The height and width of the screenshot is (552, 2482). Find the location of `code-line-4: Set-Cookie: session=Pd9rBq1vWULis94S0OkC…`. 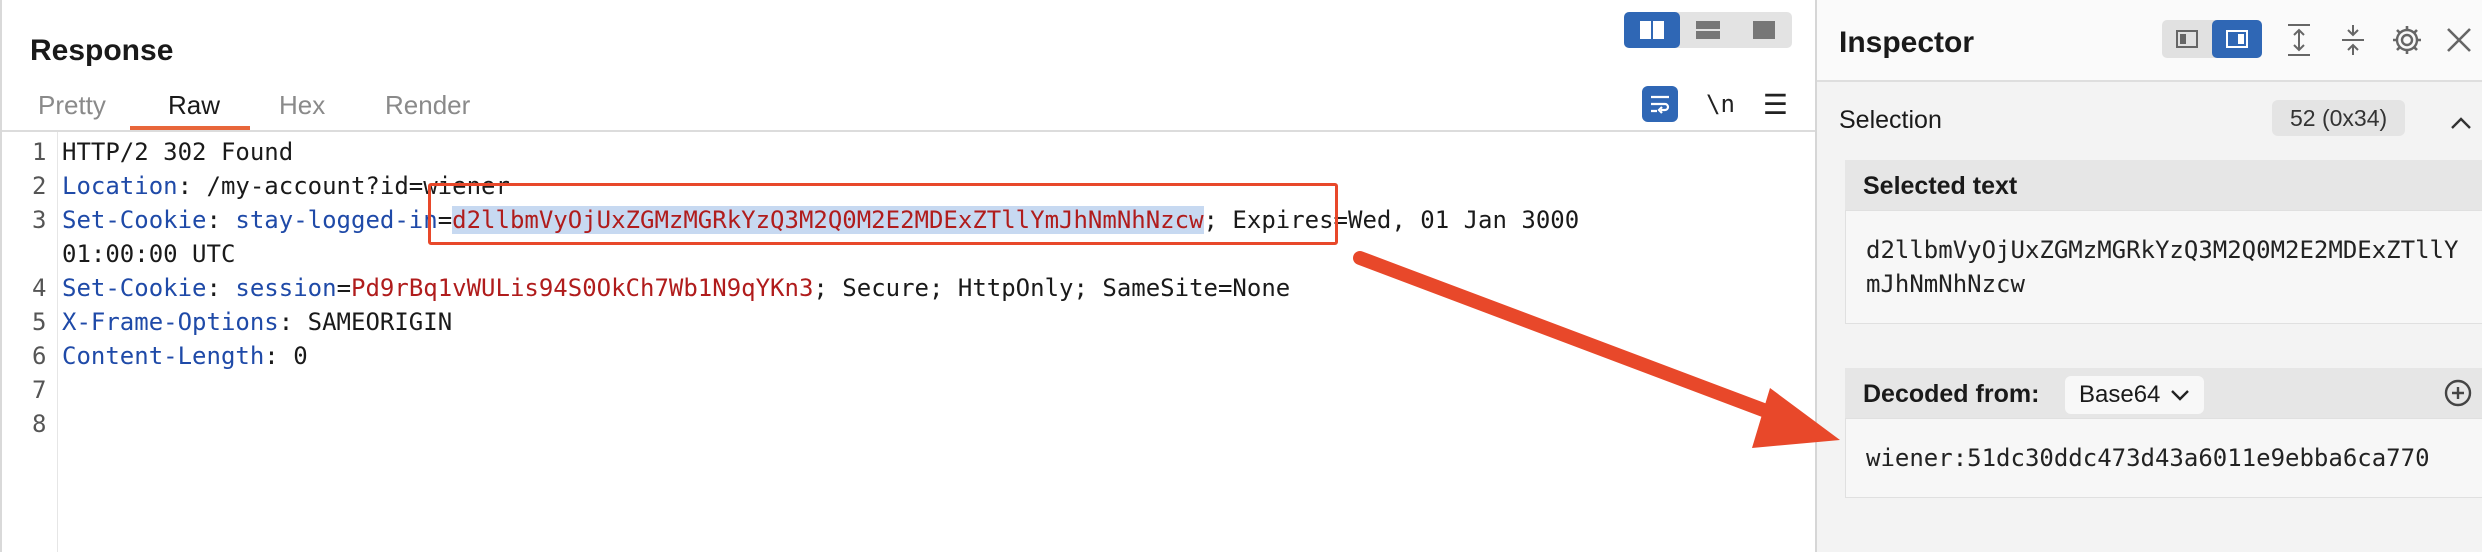

code-line-4: Set-Cookie: session=Pd9rBq1vWULis94S0OkC… is located at coordinates (676, 288).